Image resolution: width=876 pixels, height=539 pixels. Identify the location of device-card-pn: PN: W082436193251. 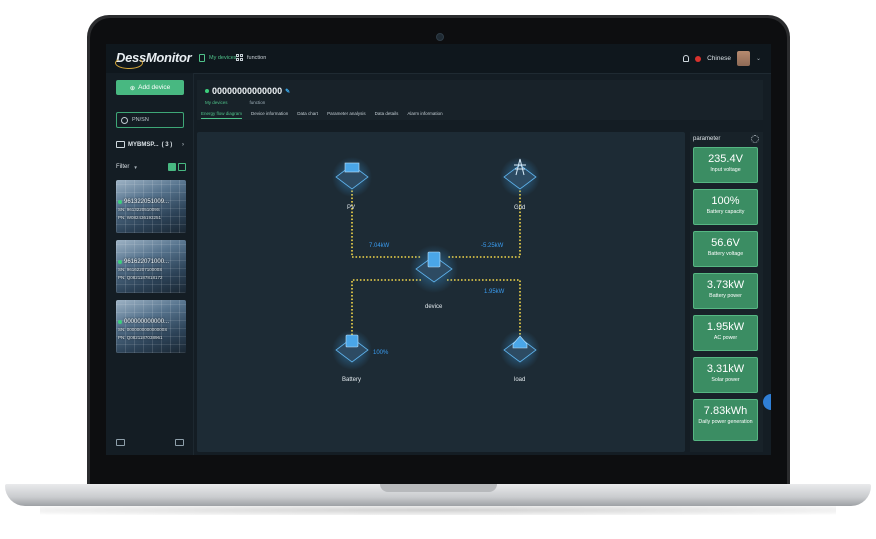
(140, 217).